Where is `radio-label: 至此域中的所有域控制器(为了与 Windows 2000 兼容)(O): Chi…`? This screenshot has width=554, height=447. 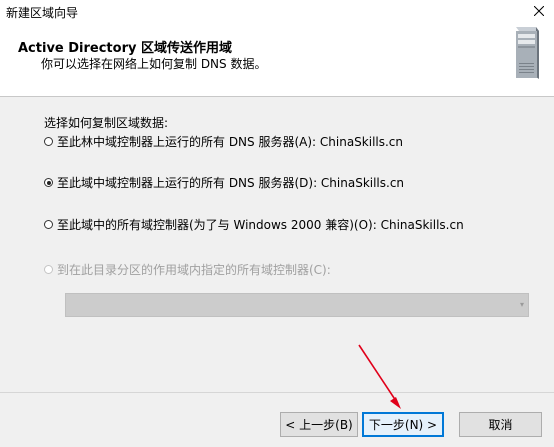 radio-label: 至此域中的所有域控制器(为了与 Windows 2000 兼容)(O): Chi… is located at coordinates (260, 225).